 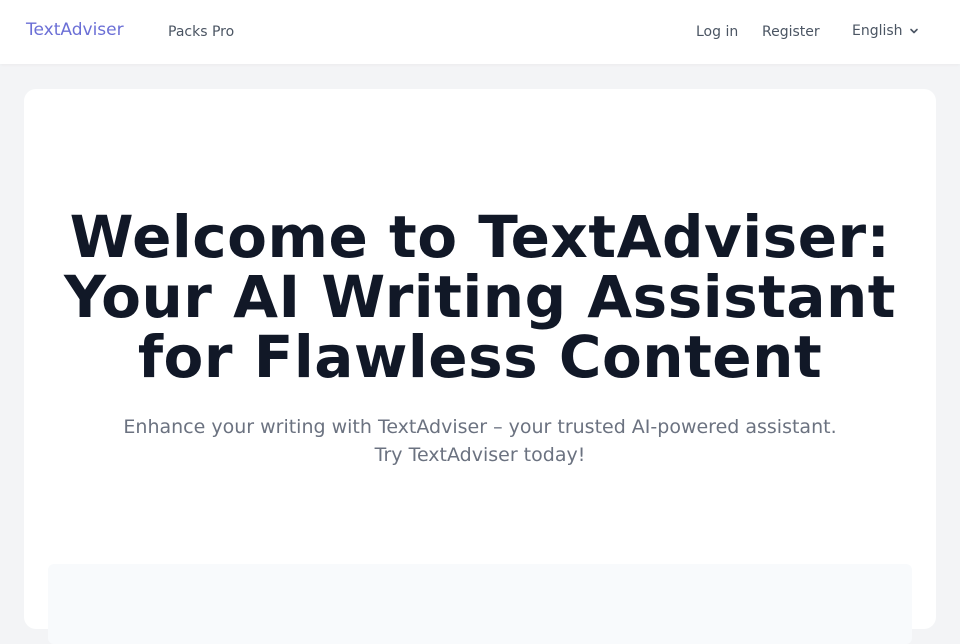 What do you see at coordinates (480, 357) in the screenshot?
I see `hero-title-line: for Flawless Content` at bounding box center [480, 357].